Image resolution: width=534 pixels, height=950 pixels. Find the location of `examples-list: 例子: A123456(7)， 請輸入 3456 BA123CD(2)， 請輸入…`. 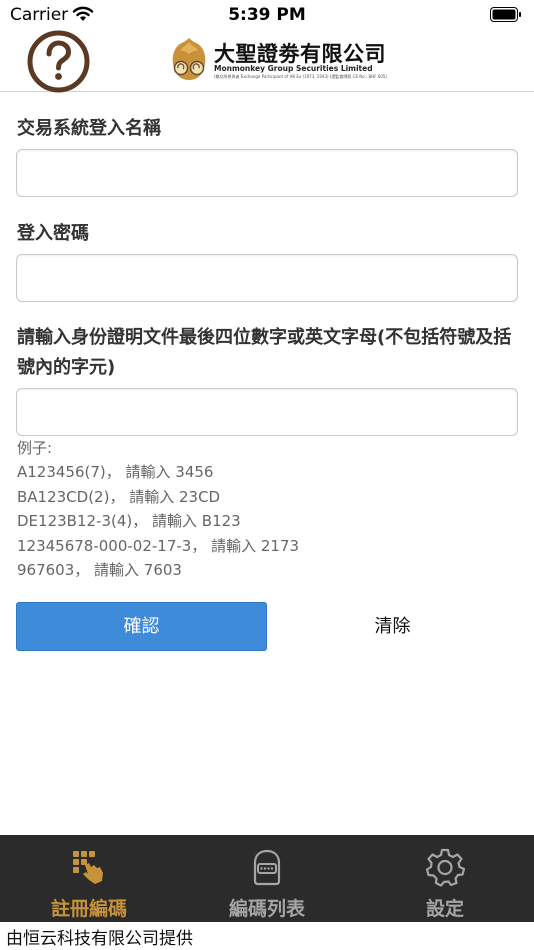

examples-list: 例子: A123456(7)， 請輸入 3456 BA123CD(2)， 請輸入… is located at coordinates (158, 509).